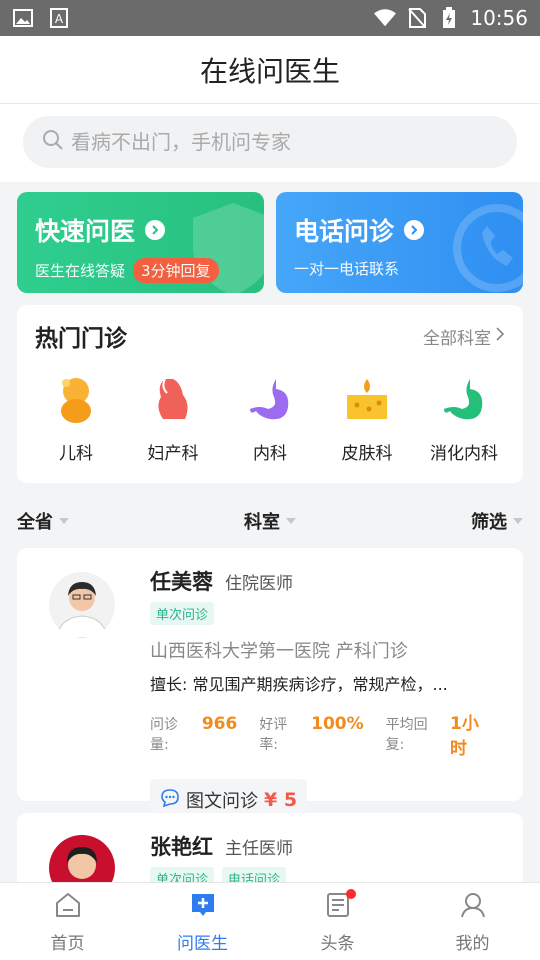 This screenshot has width=540, height=960. I want to click on search-area, so click(270, 143).